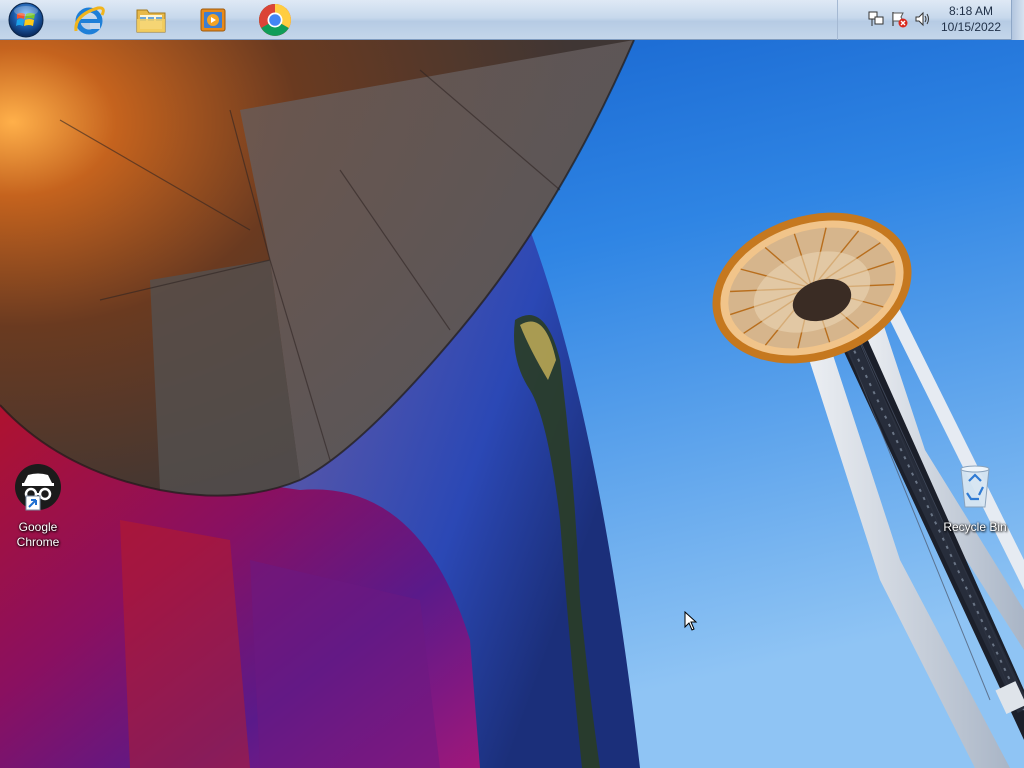 The image size is (1024, 768). Describe the element at coordinates (38, 487) in the screenshot. I see `chrome-incognito-icon` at that location.